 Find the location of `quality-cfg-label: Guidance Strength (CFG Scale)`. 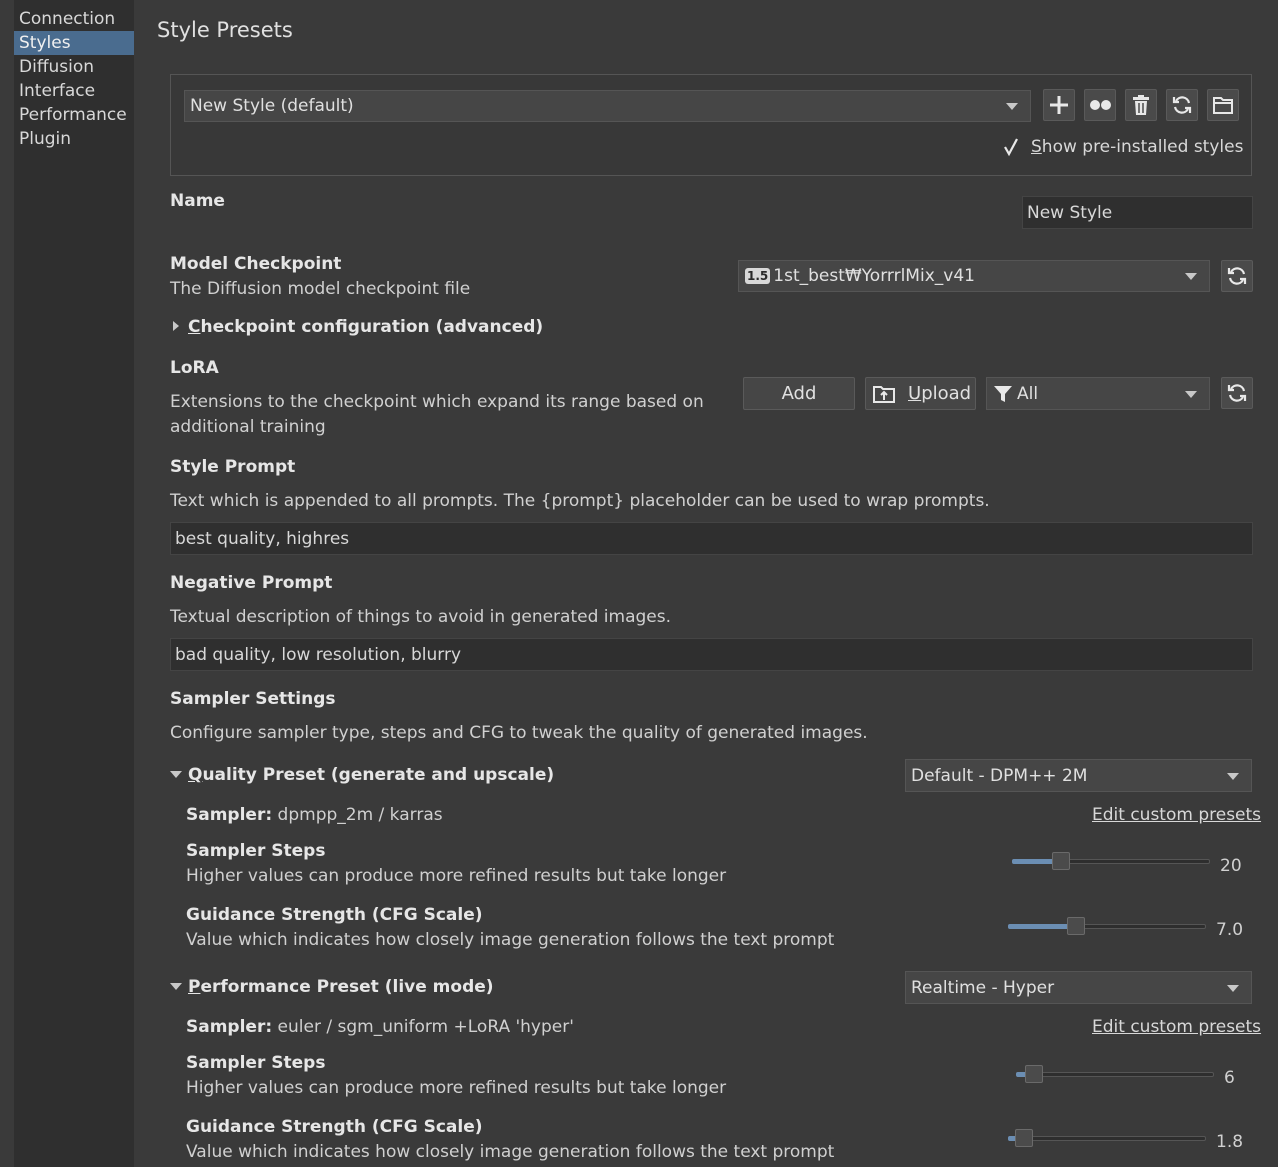

quality-cfg-label: Guidance Strength (CFG Scale) is located at coordinates (334, 915).